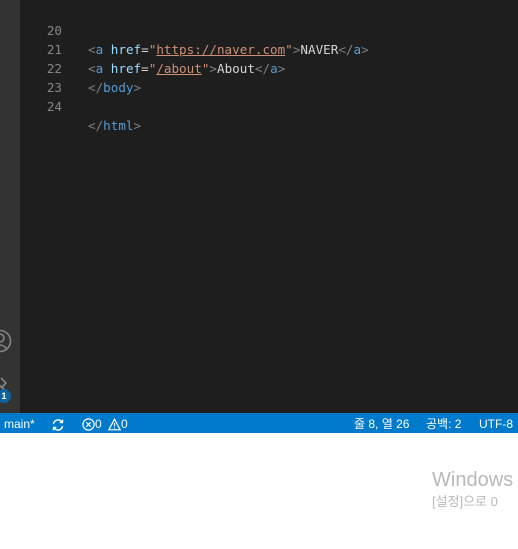 The width and height of the screenshot is (518, 549). What do you see at coordinates (269, 105) in the screenshot?
I see `code-line: 24 </html>` at bounding box center [269, 105].